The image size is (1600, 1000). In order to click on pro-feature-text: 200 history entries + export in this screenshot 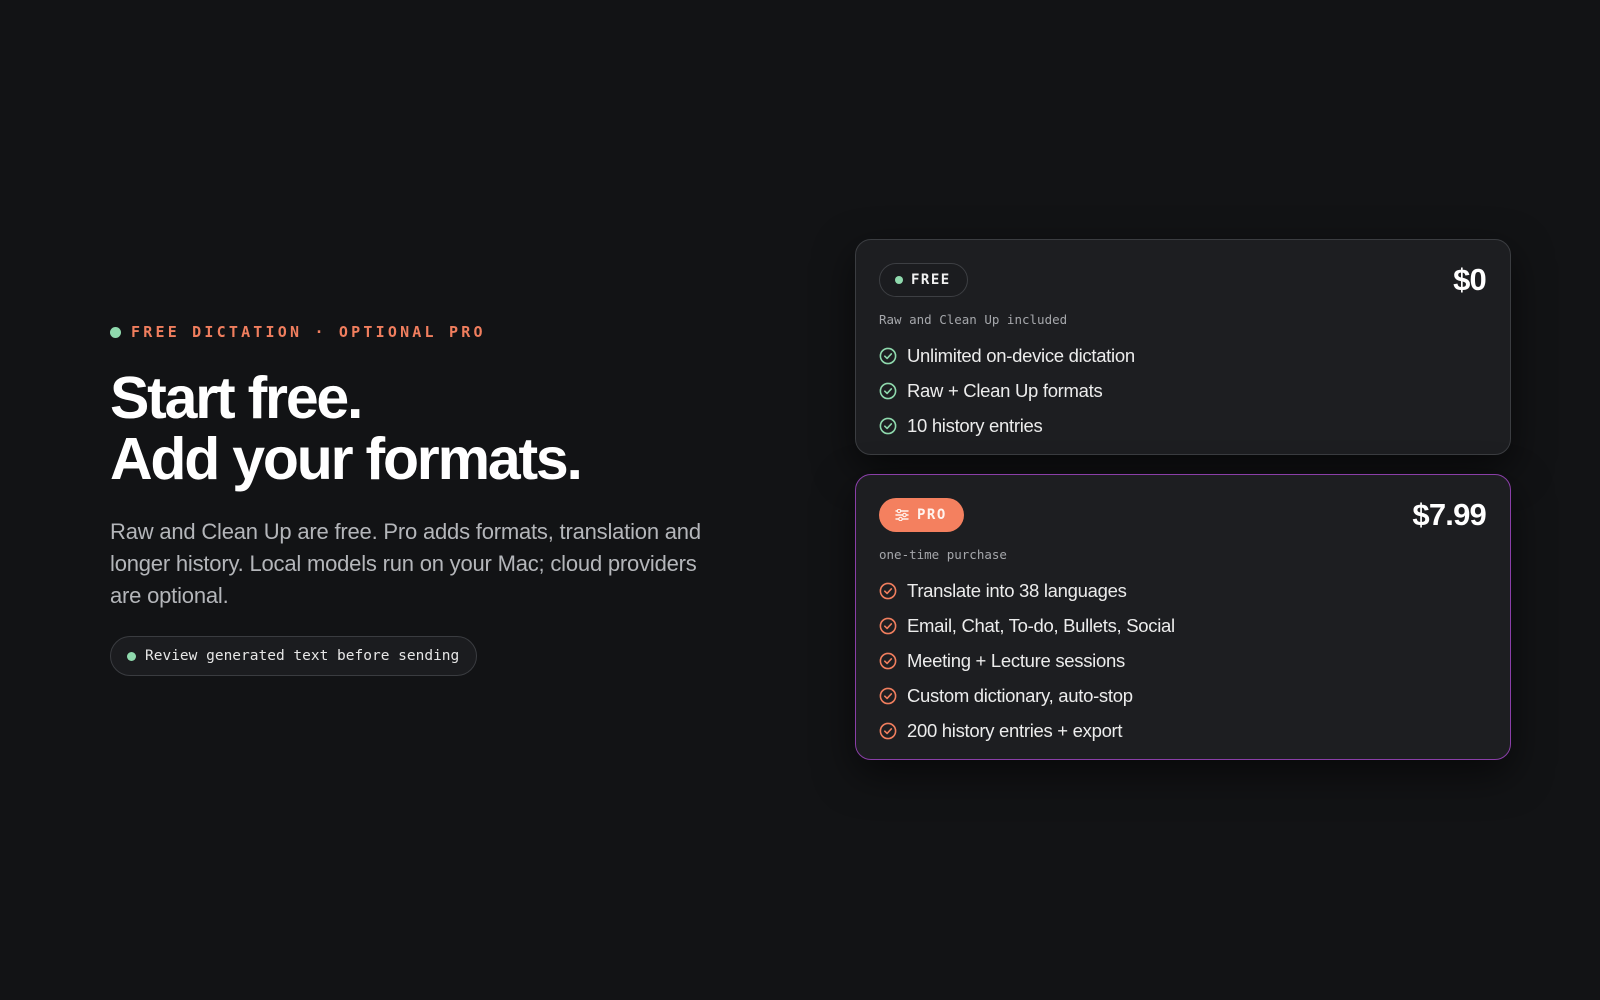, I will do `click(1015, 730)`.